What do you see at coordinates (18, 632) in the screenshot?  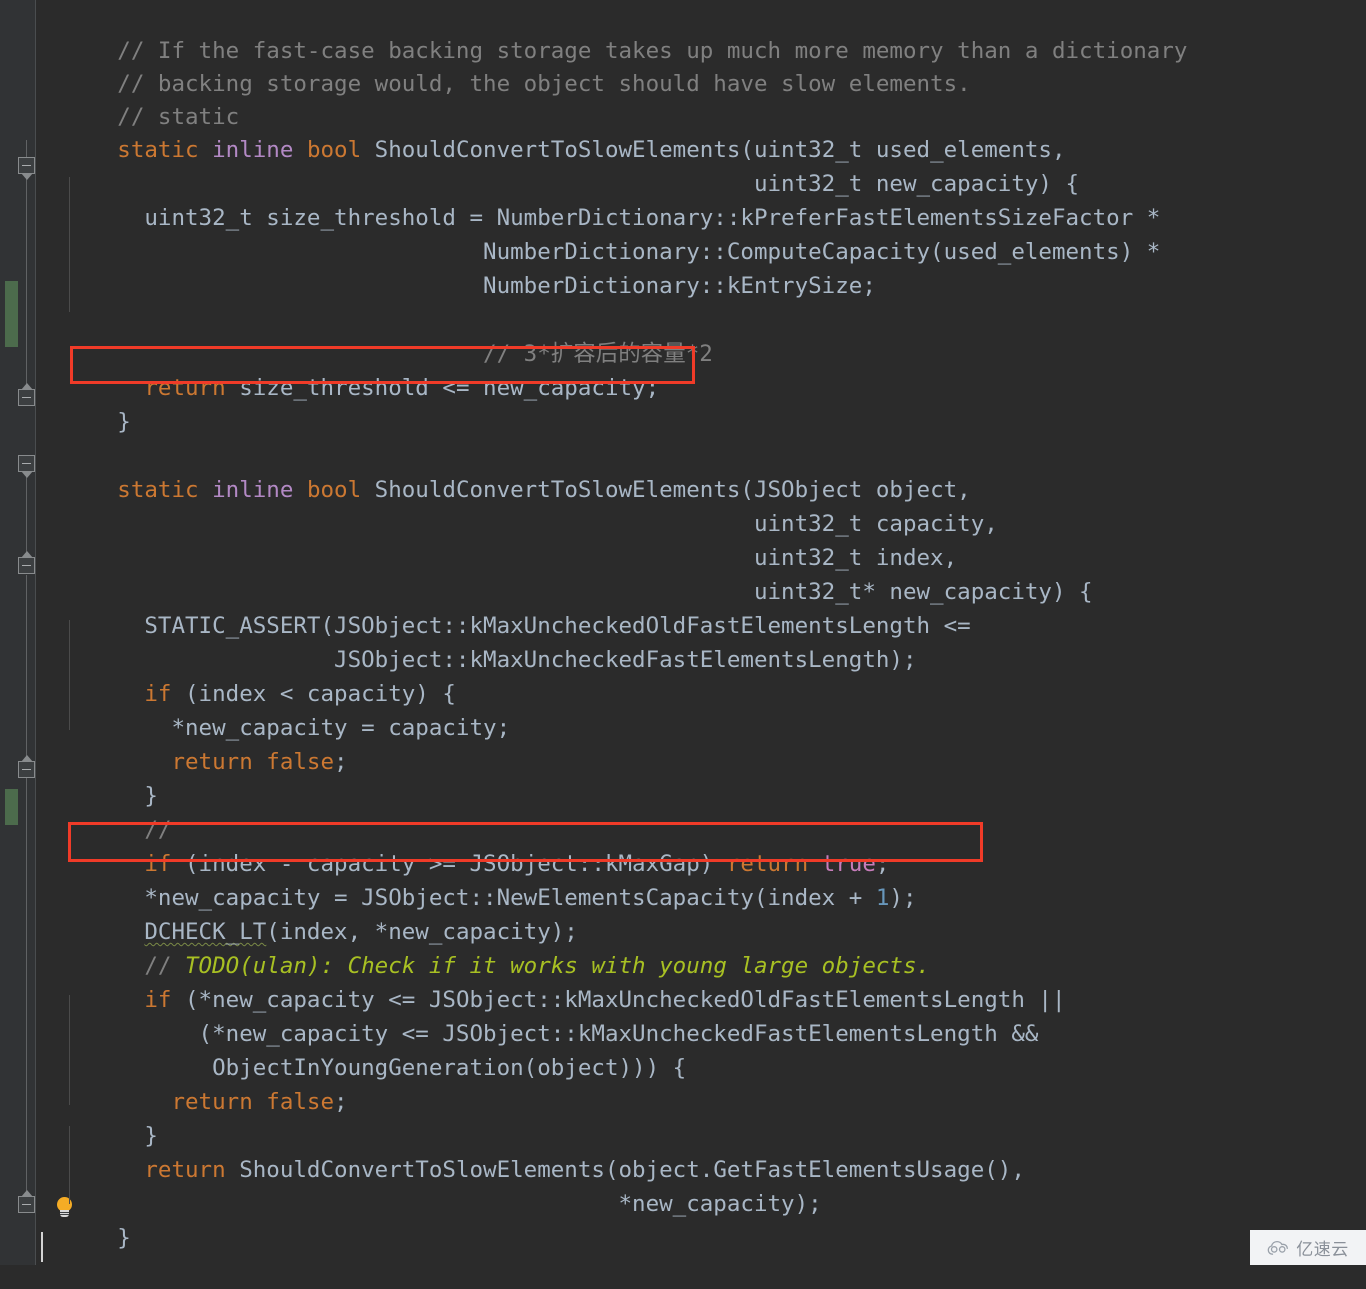 I see `editor-gutter` at bounding box center [18, 632].